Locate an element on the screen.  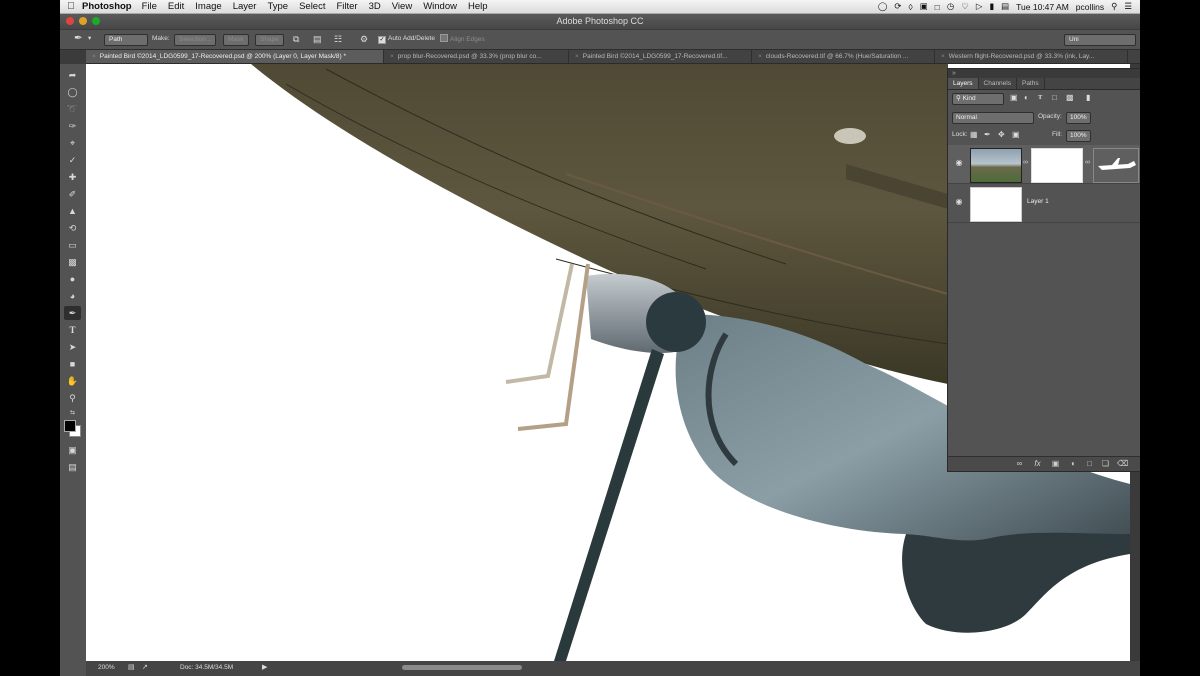
filter-smart-object-icon: ▩ is located at coordinates (1070, 98).